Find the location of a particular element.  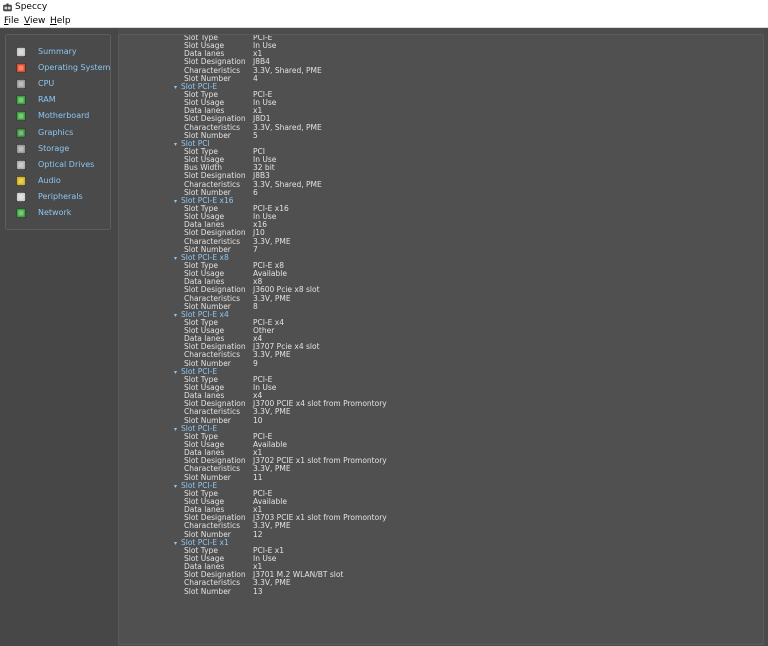

sidebar-item-label: Peripherals is located at coordinates (60, 196).